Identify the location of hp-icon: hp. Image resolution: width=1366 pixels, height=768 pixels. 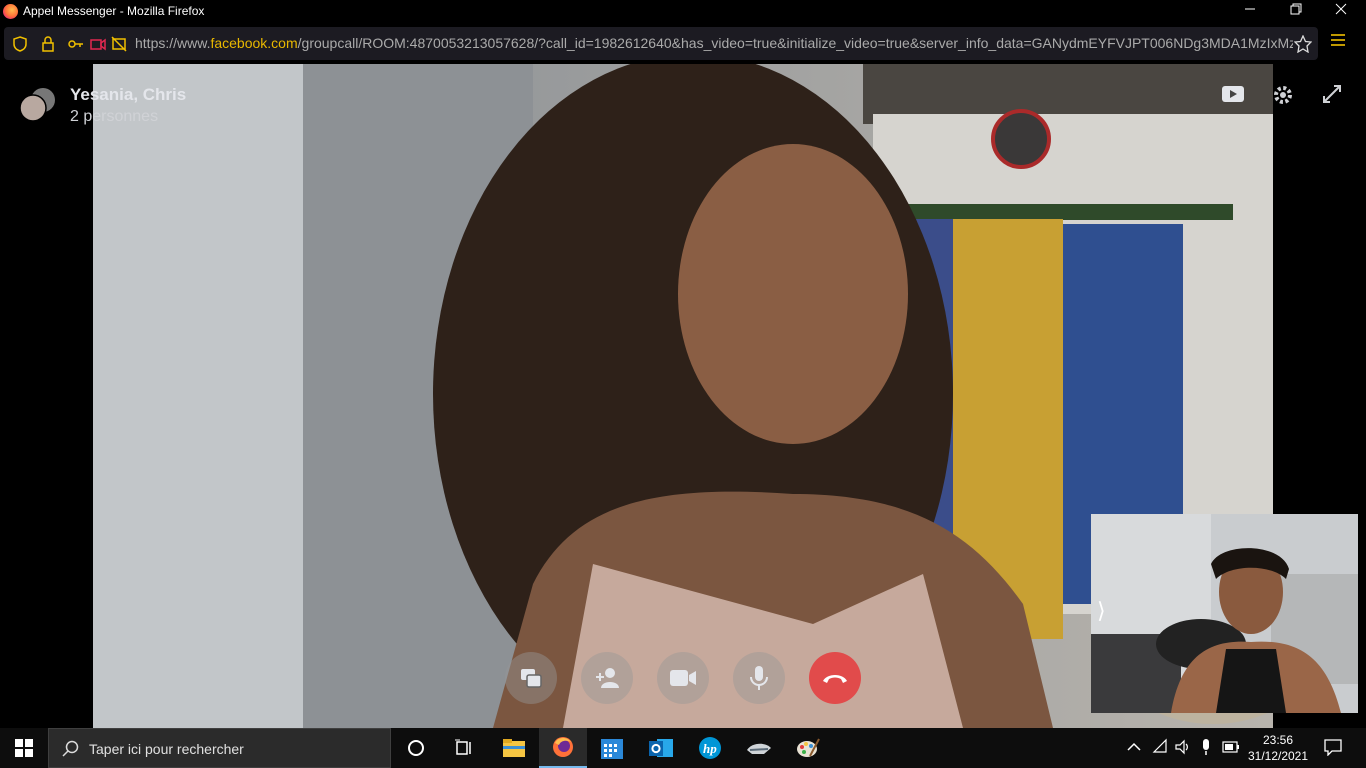
(710, 748).